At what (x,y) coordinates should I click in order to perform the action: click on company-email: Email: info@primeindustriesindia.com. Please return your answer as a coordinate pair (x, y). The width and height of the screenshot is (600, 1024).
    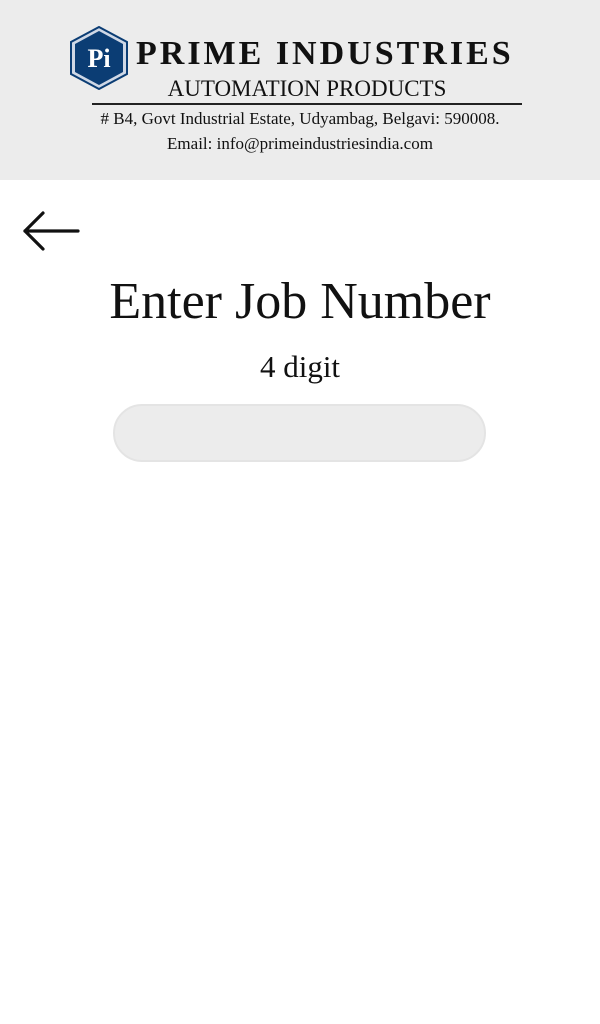
    Looking at the image, I should click on (300, 143).